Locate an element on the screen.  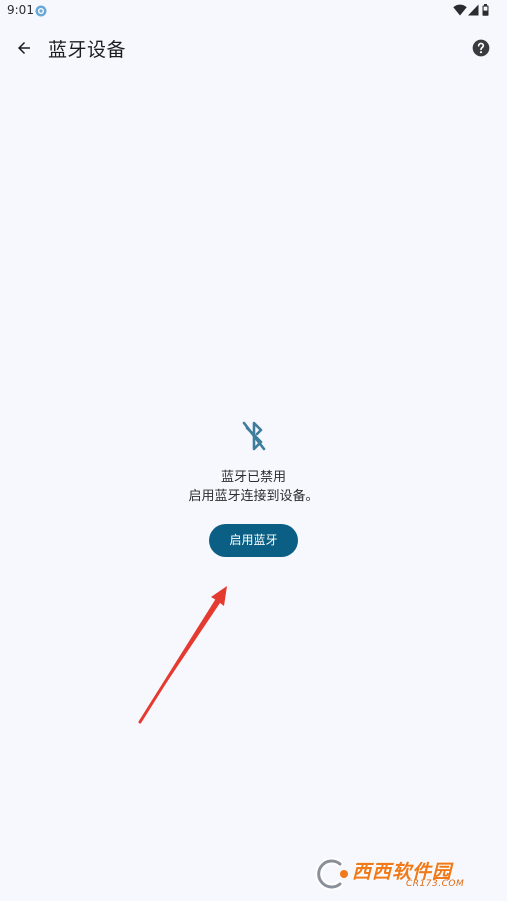
watermark-logo-icon is located at coordinates (331, 874).